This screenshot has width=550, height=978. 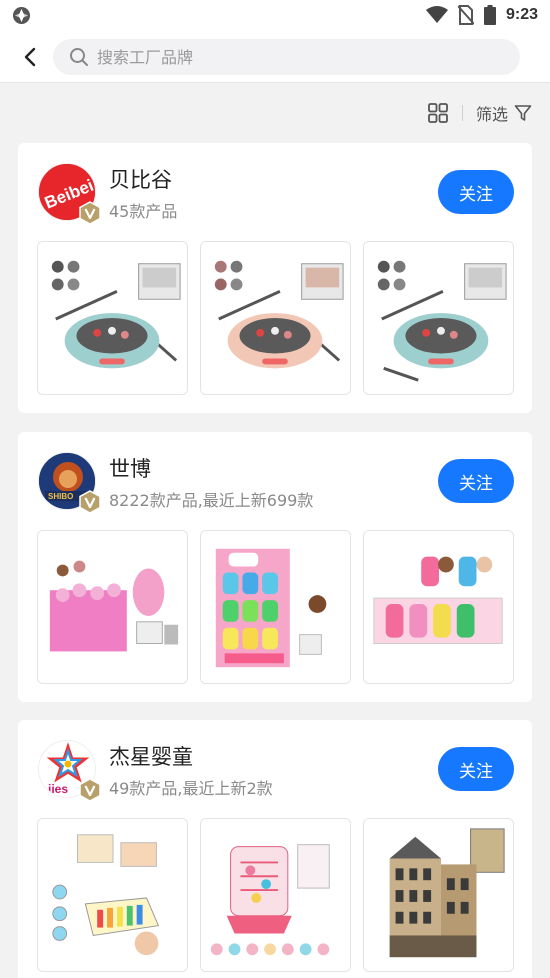 What do you see at coordinates (521, 14) in the screenshot?
I see `status-time: 9:23` at bounding box center [521, 14].